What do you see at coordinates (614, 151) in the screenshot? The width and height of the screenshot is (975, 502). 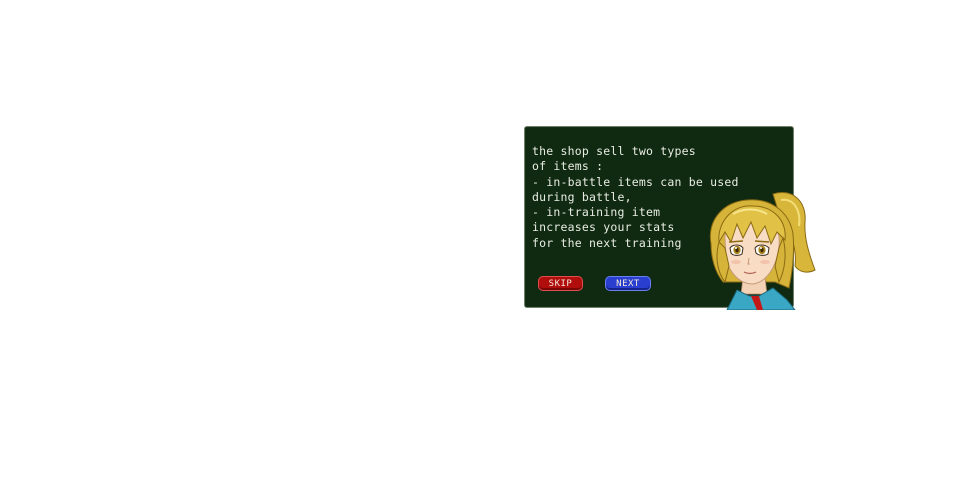 I see `dialog-line: the shop sell two types` at bounding box center [614, 151].